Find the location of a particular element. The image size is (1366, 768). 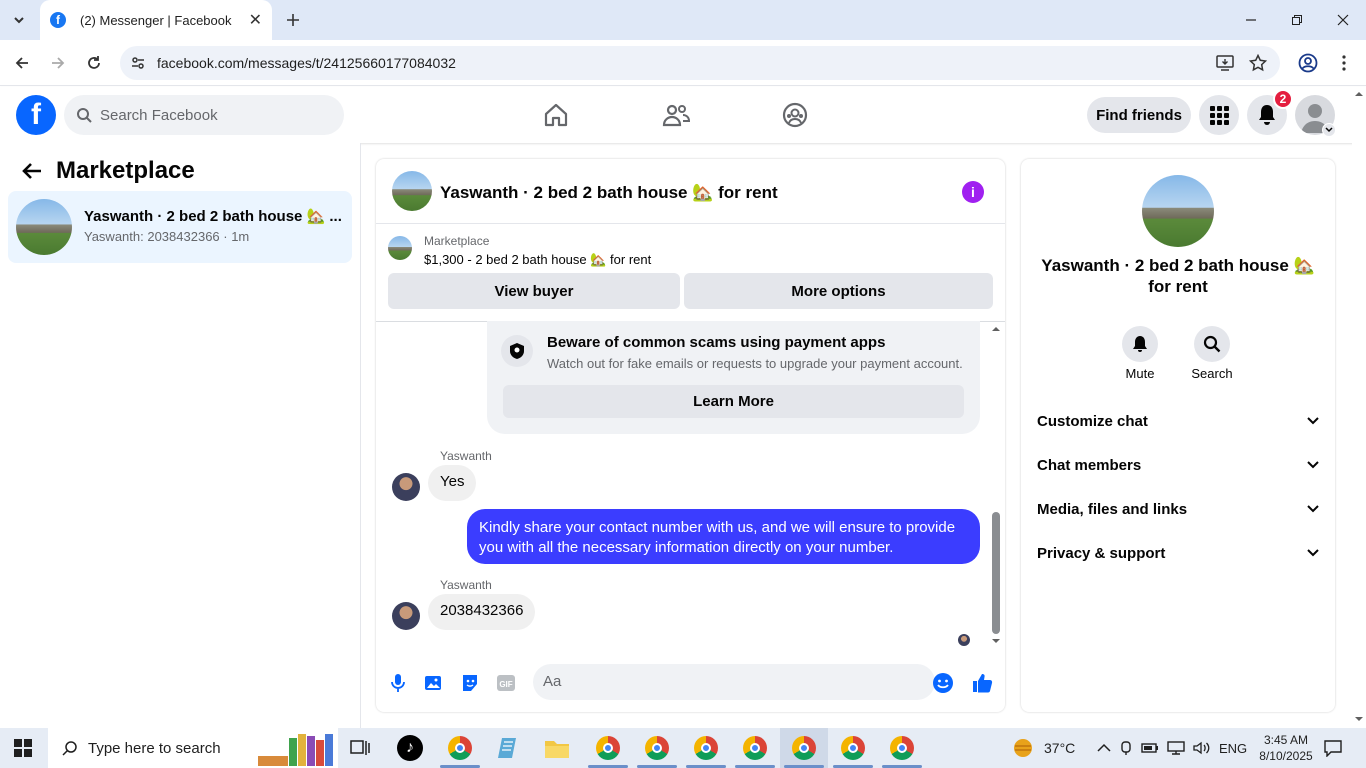

like-thumbs-up-icon is located at coordinates (982, 683).